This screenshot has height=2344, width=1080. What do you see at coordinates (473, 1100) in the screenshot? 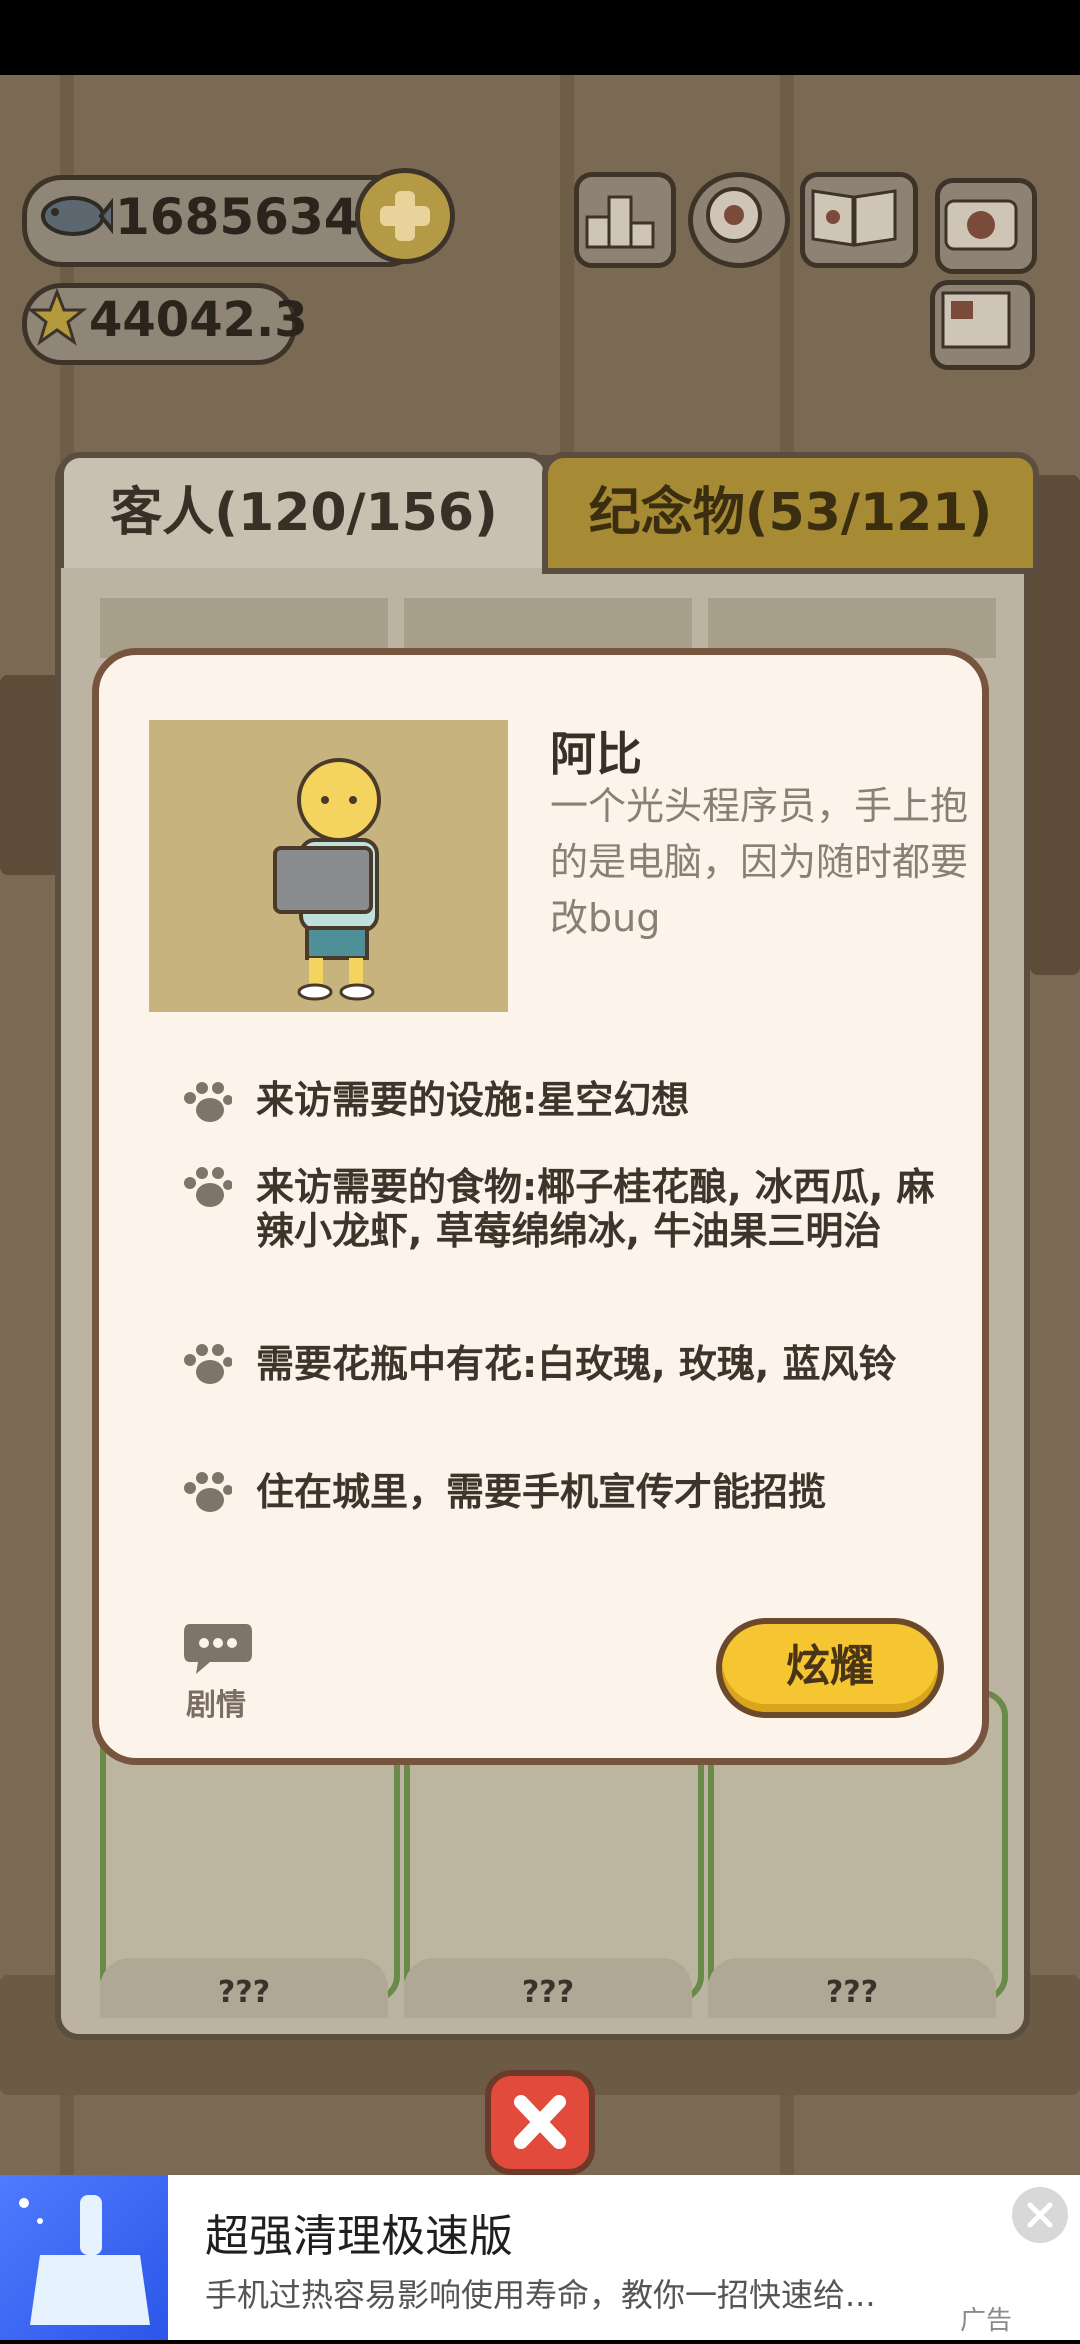
I see `requirement-facility: 来访需要的设施:星空幻想` at bounding box center [473, 1100].